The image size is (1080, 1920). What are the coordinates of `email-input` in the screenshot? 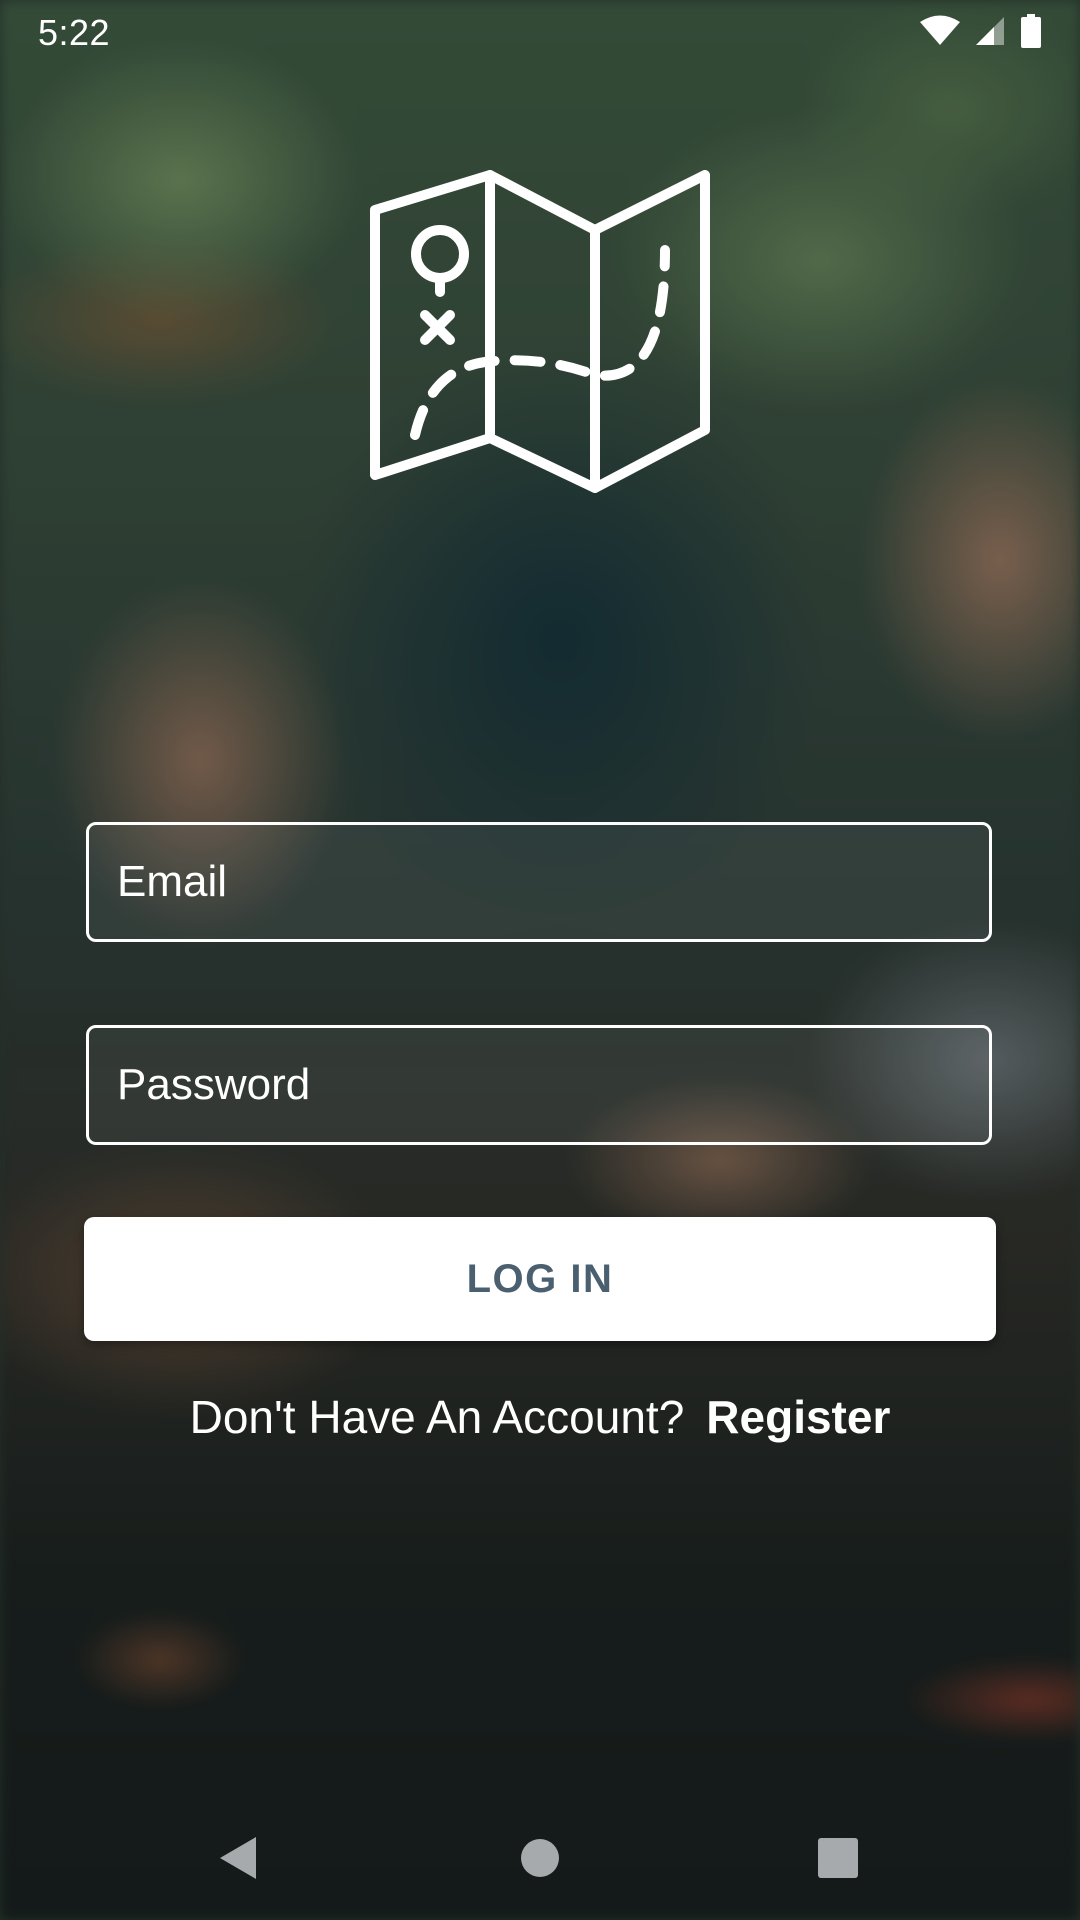 It's located at (539, 882).